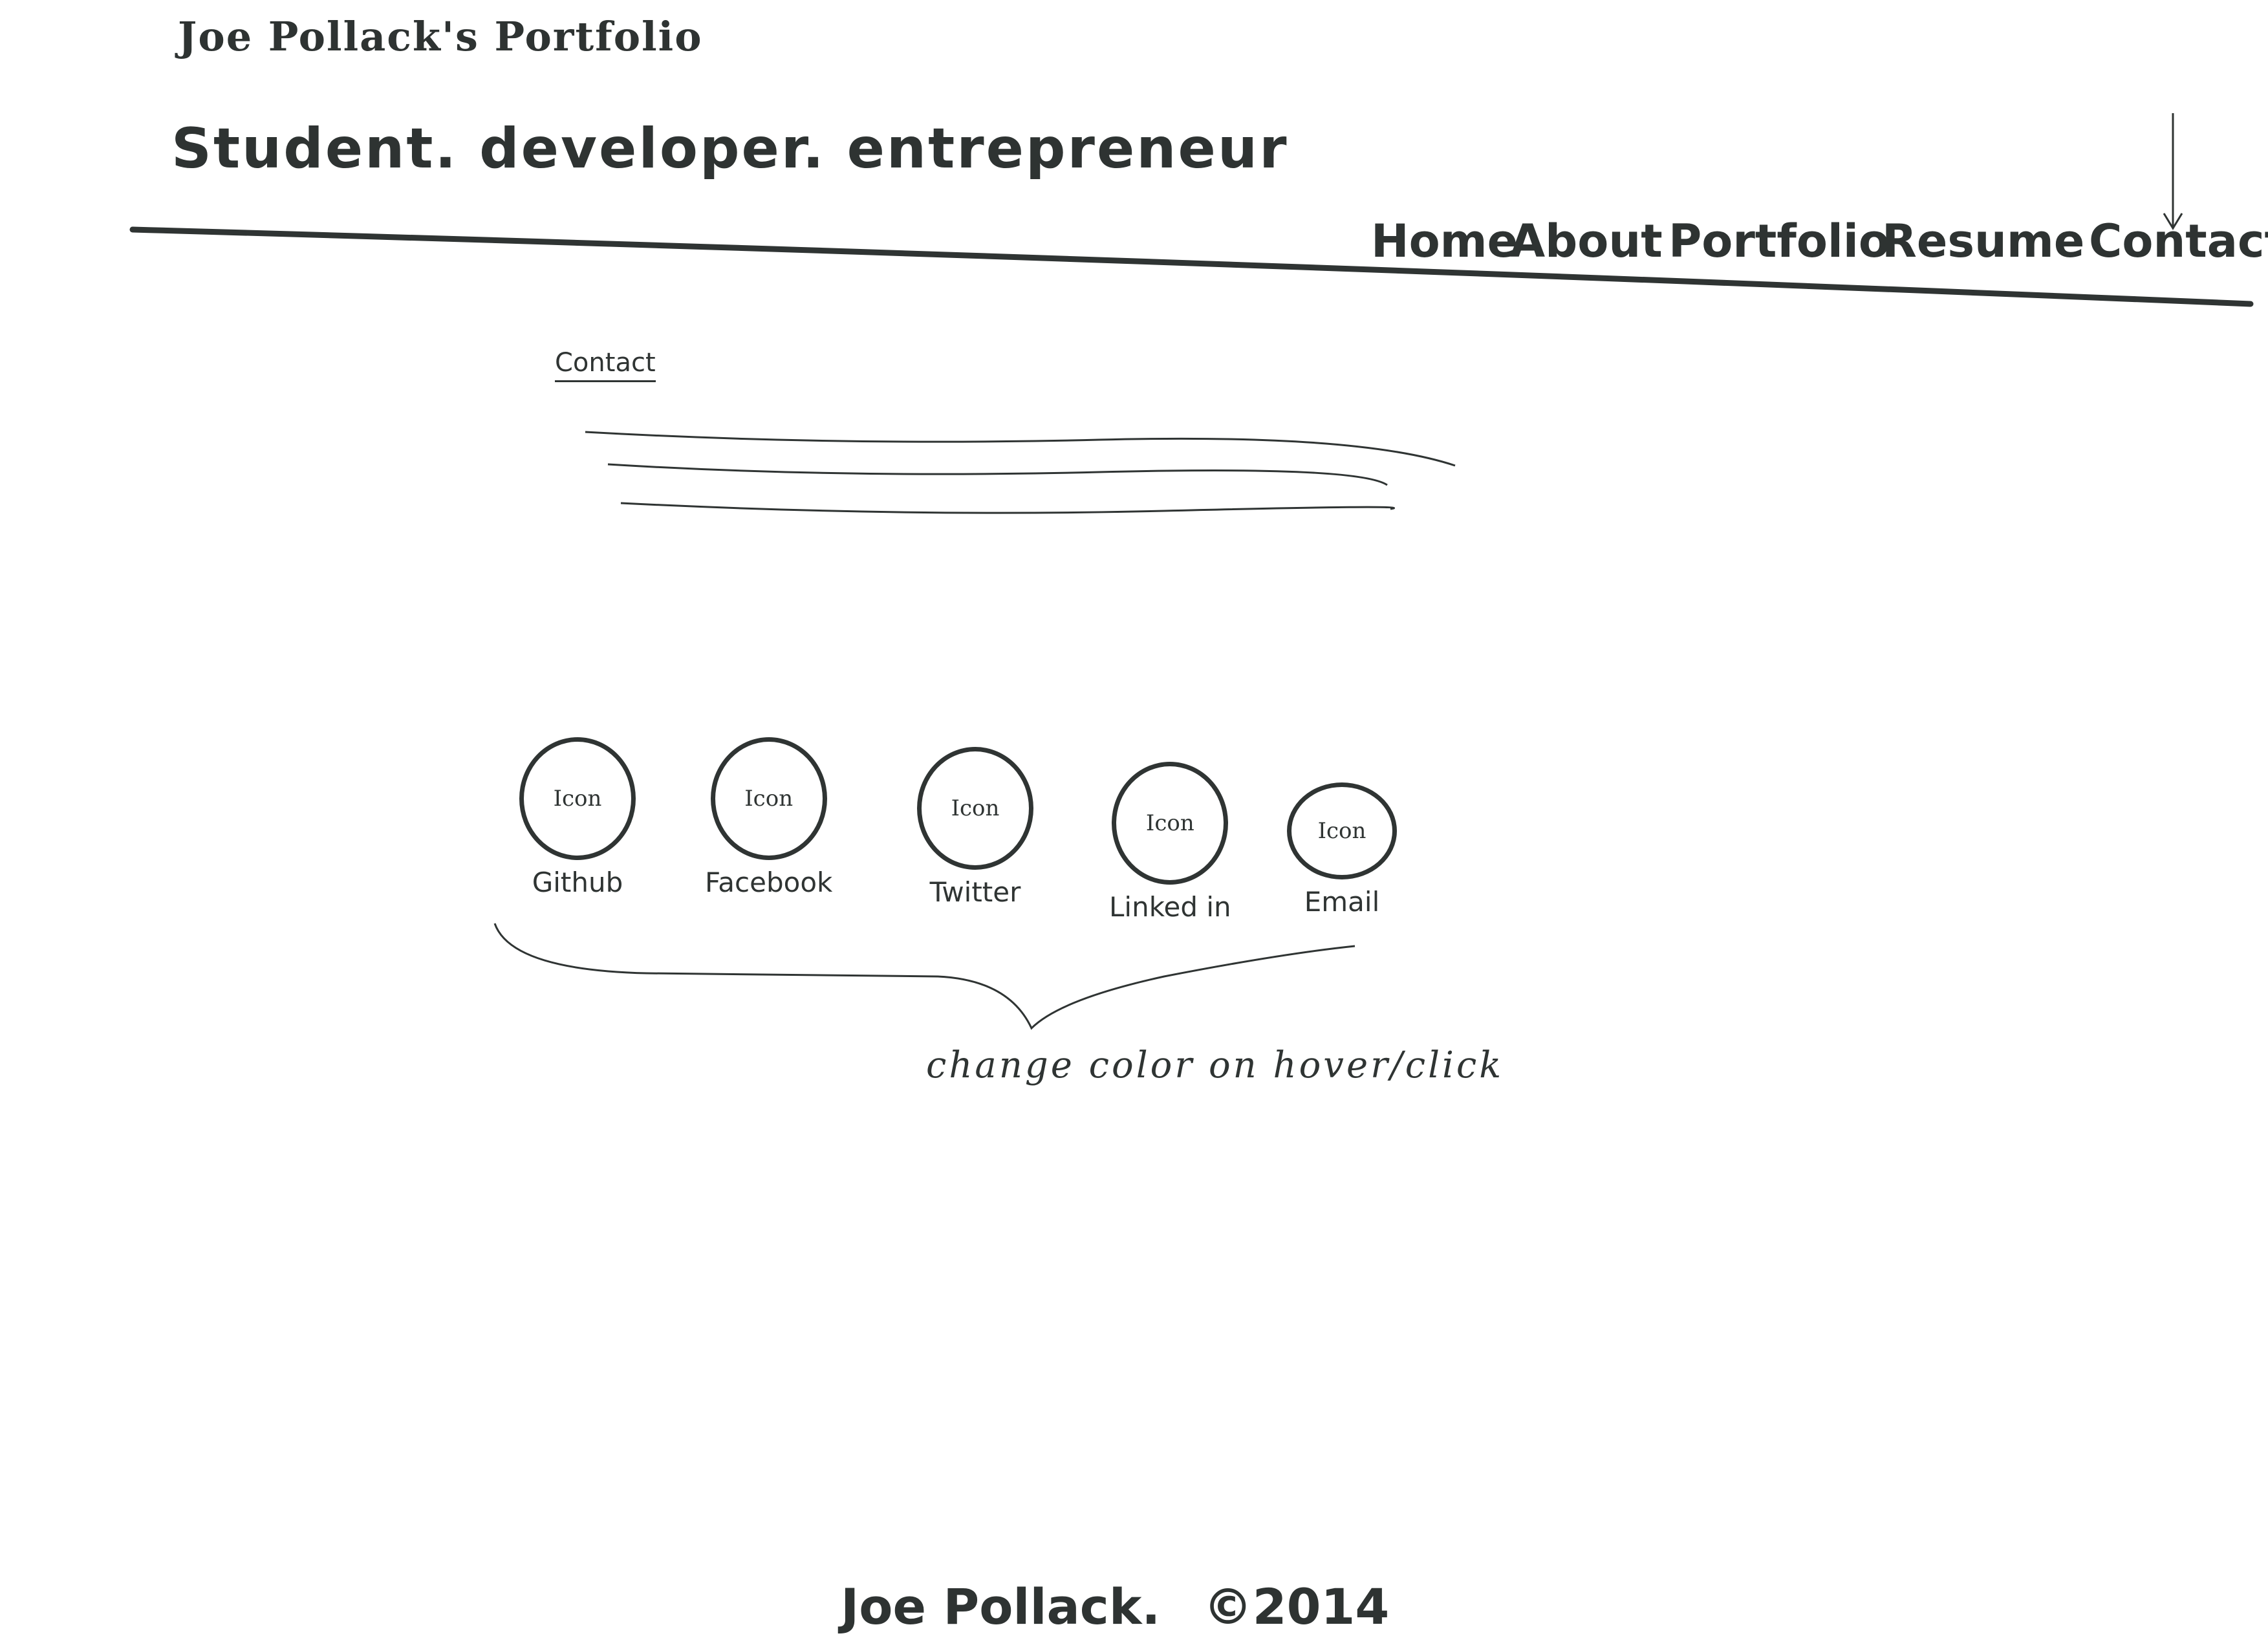  I want to click on footer-name: Joe Pollack., so click(1001, 1606).